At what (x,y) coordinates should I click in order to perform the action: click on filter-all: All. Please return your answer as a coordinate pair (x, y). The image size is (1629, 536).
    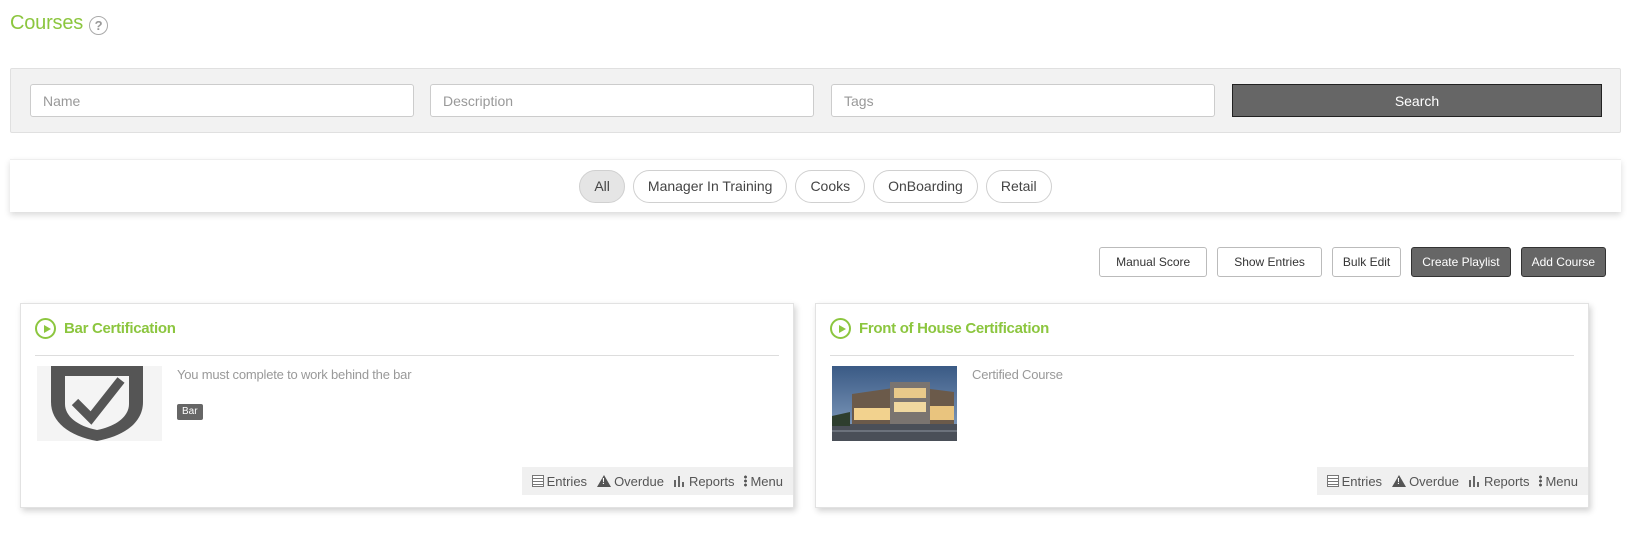
    Looking at the image, I should click on (602, 186).